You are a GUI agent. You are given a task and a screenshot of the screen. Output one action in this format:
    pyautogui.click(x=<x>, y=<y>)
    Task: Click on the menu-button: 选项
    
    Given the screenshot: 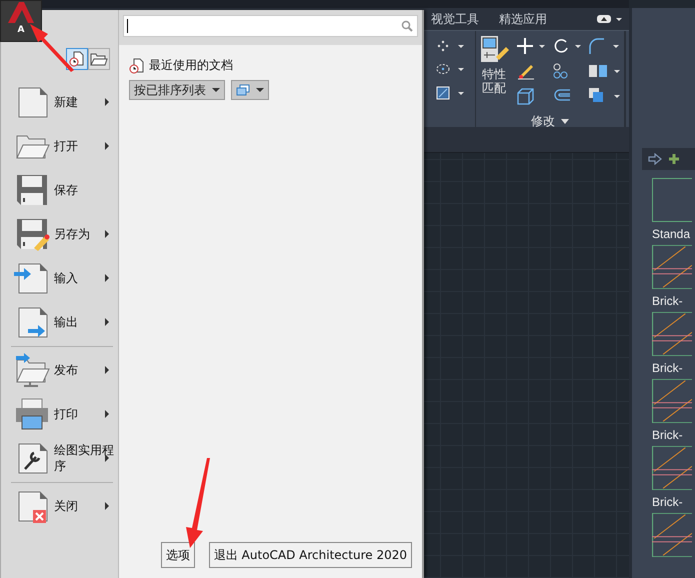 What is the action you would take?
    pyautogui.click(x=177, y=555)
    